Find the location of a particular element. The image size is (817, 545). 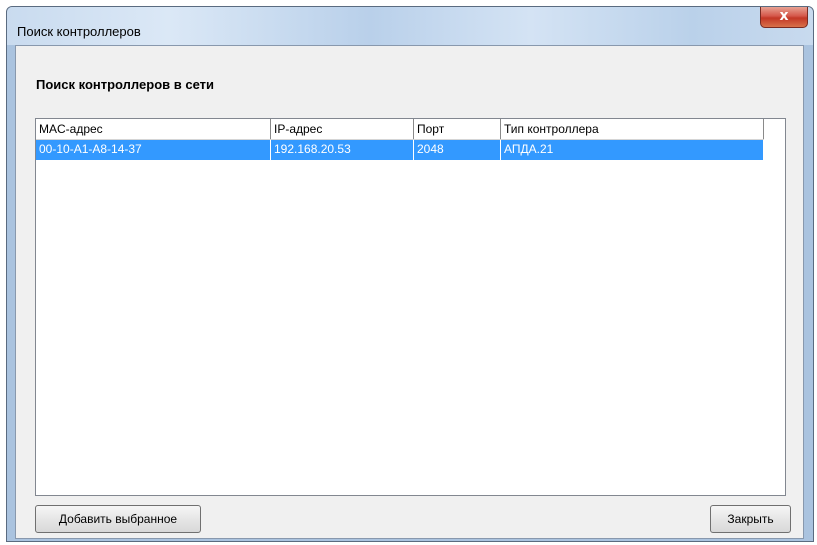

close-button: Закрыть is located at coordinates (750, 519).